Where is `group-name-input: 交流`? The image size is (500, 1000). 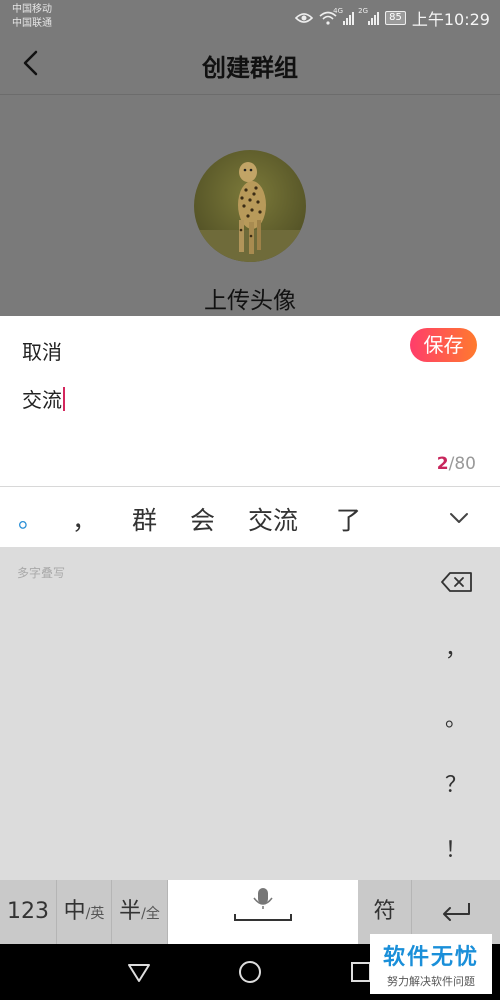 group-name-input: 交流 is located at coordinates (43, 398).